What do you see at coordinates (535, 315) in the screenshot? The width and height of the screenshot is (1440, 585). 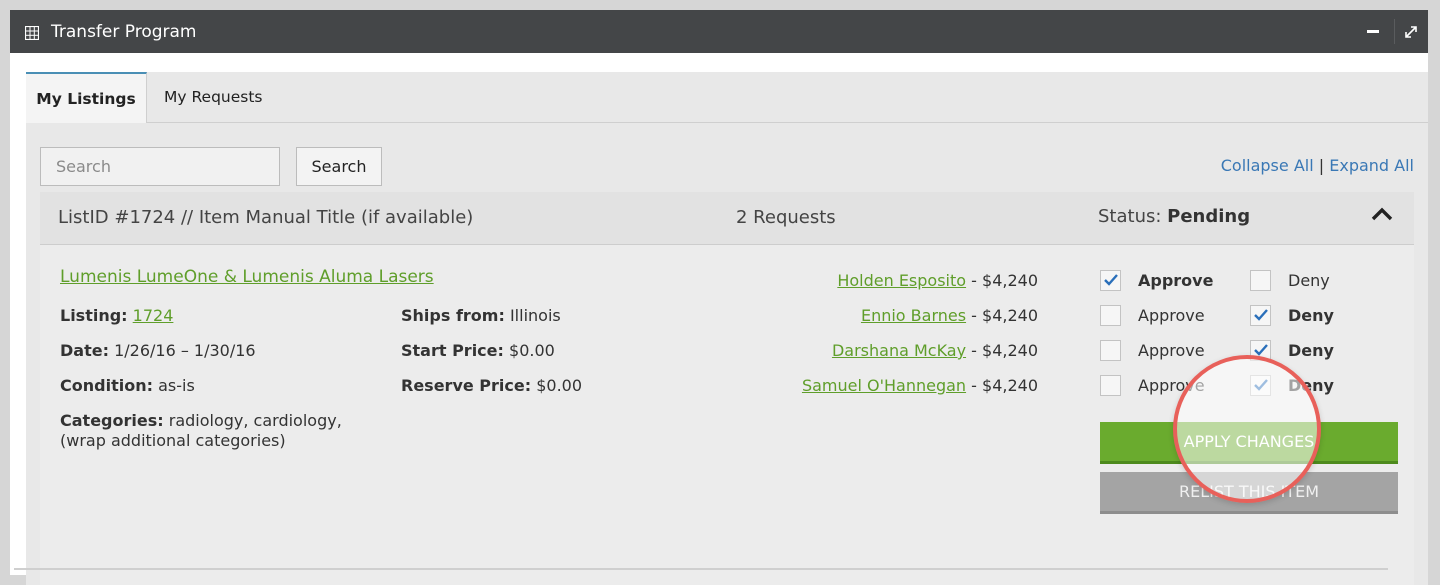 I see `field-value: Illinois` at bounding box center [535, 315].